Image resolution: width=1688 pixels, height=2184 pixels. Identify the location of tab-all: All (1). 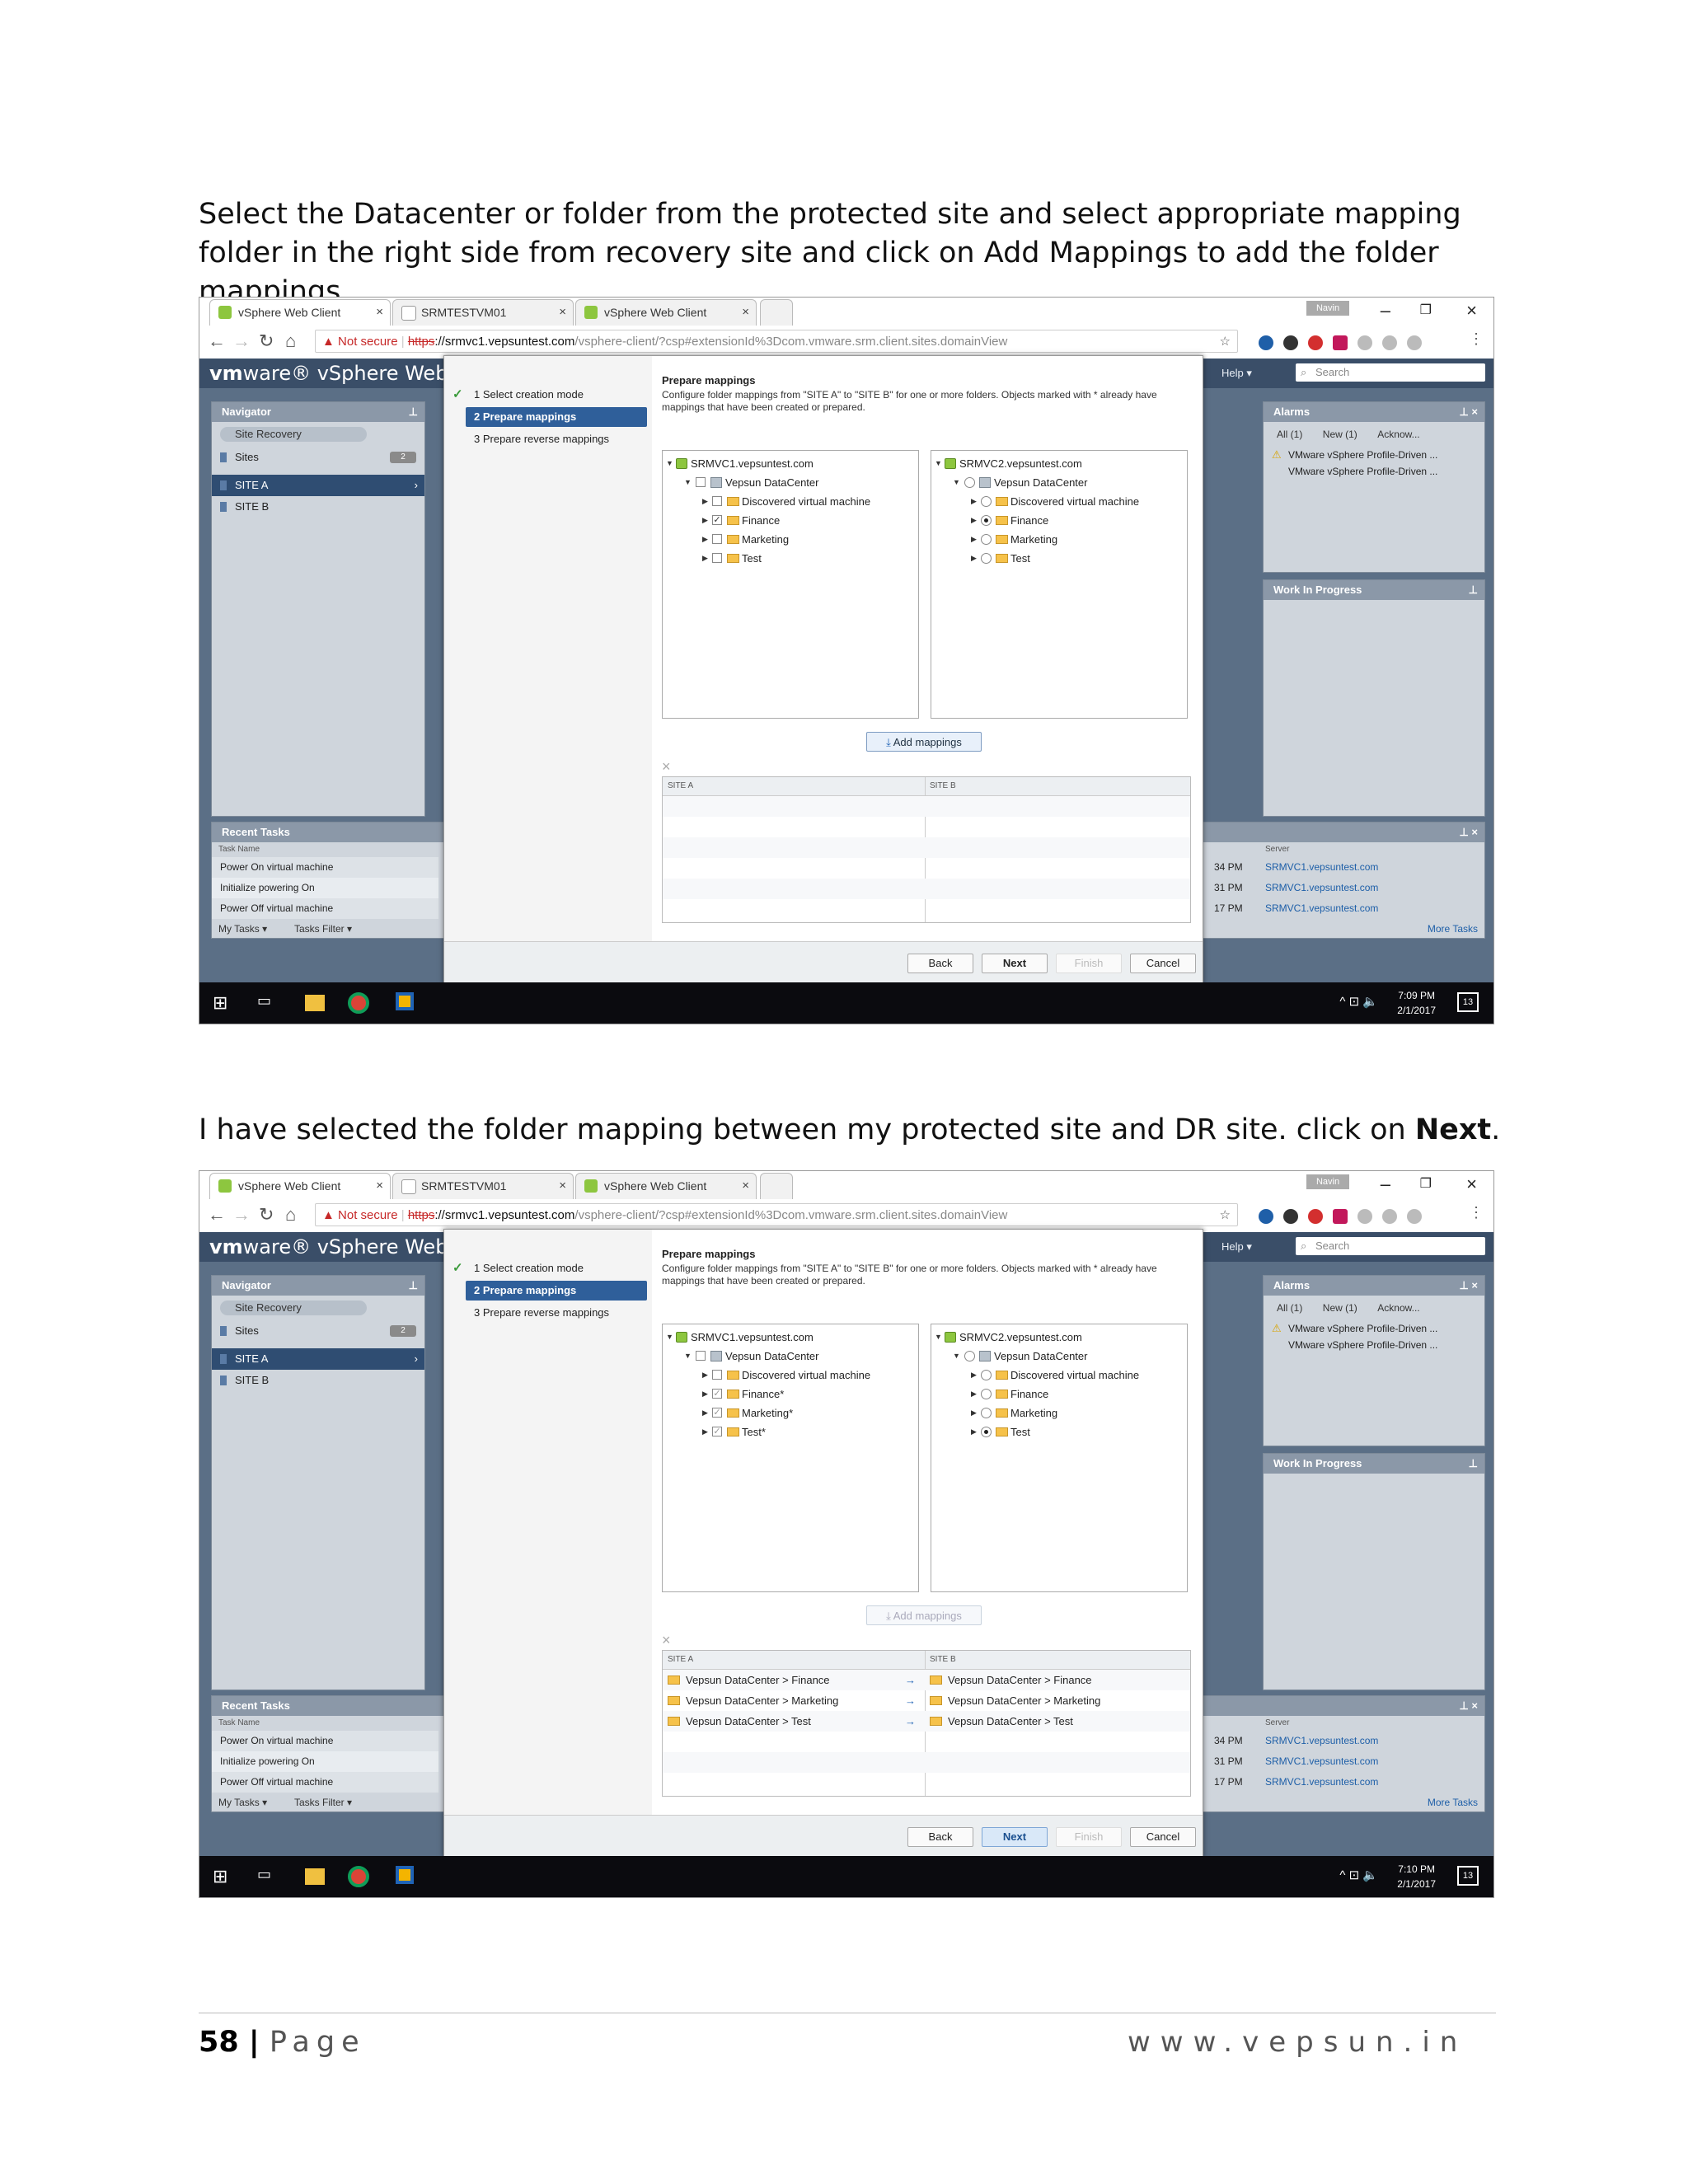
(1289, 1308).